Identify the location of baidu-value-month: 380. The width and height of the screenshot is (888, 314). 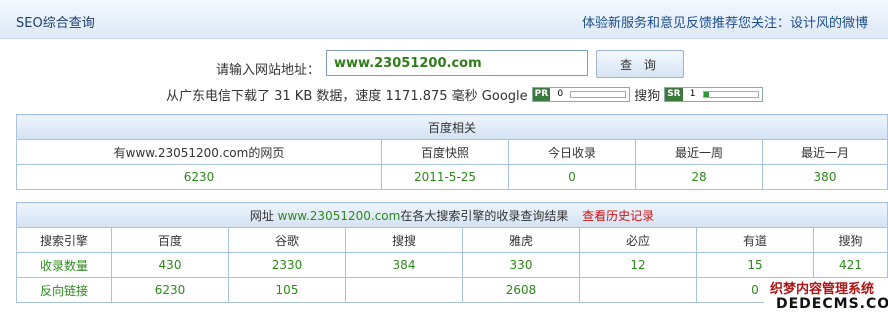
(825, 177).